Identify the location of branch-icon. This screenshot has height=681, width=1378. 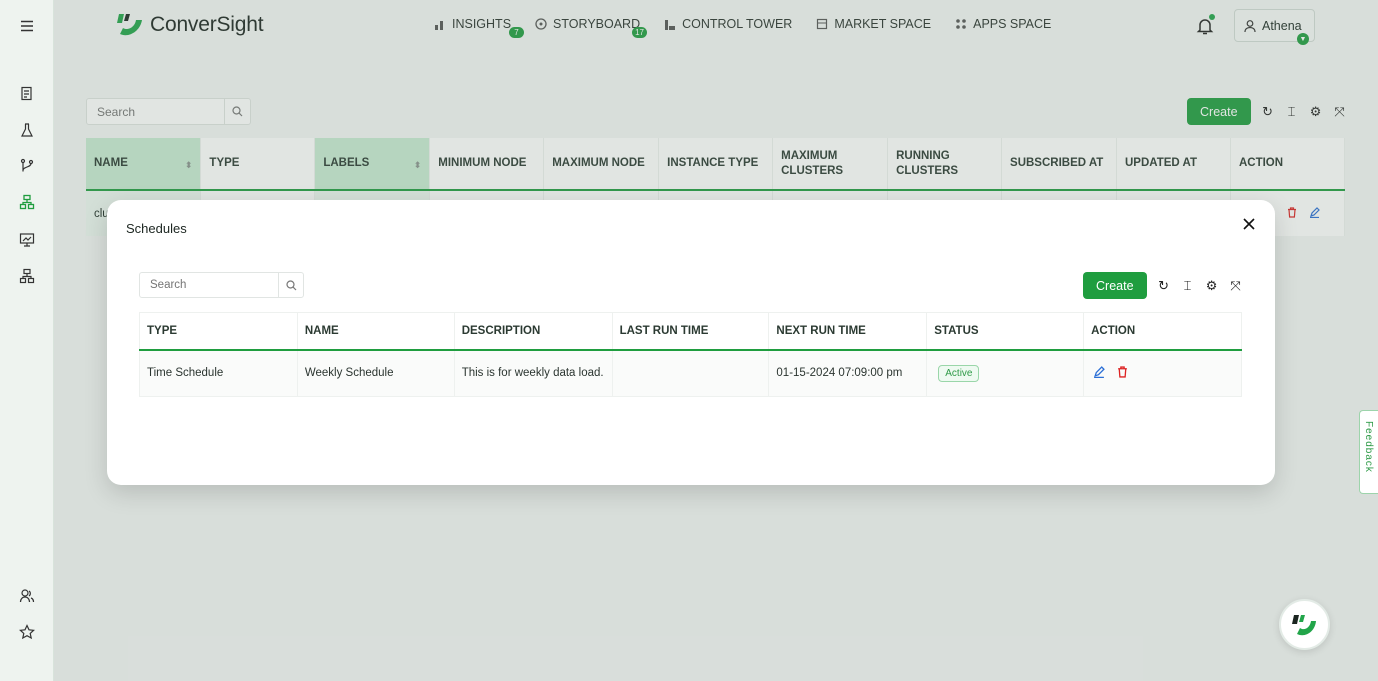
(27, 166).